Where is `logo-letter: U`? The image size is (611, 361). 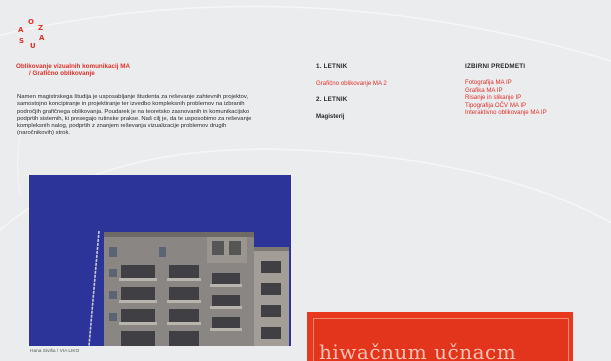 logo-letter: U is located at coordinates (33, 46).